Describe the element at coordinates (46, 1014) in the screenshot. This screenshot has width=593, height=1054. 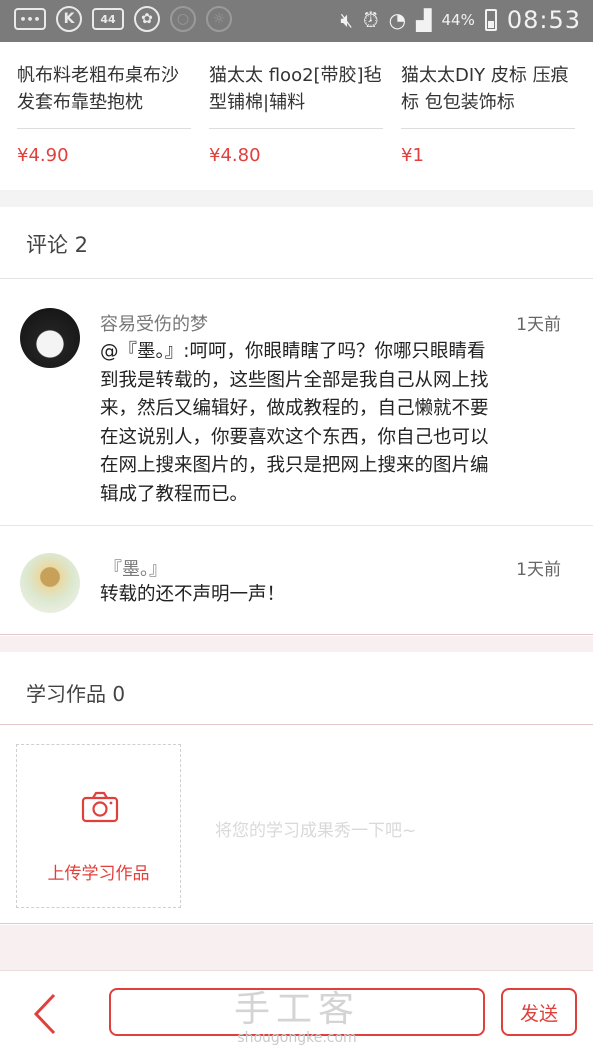
I see `back-arrow-icon` at that location.